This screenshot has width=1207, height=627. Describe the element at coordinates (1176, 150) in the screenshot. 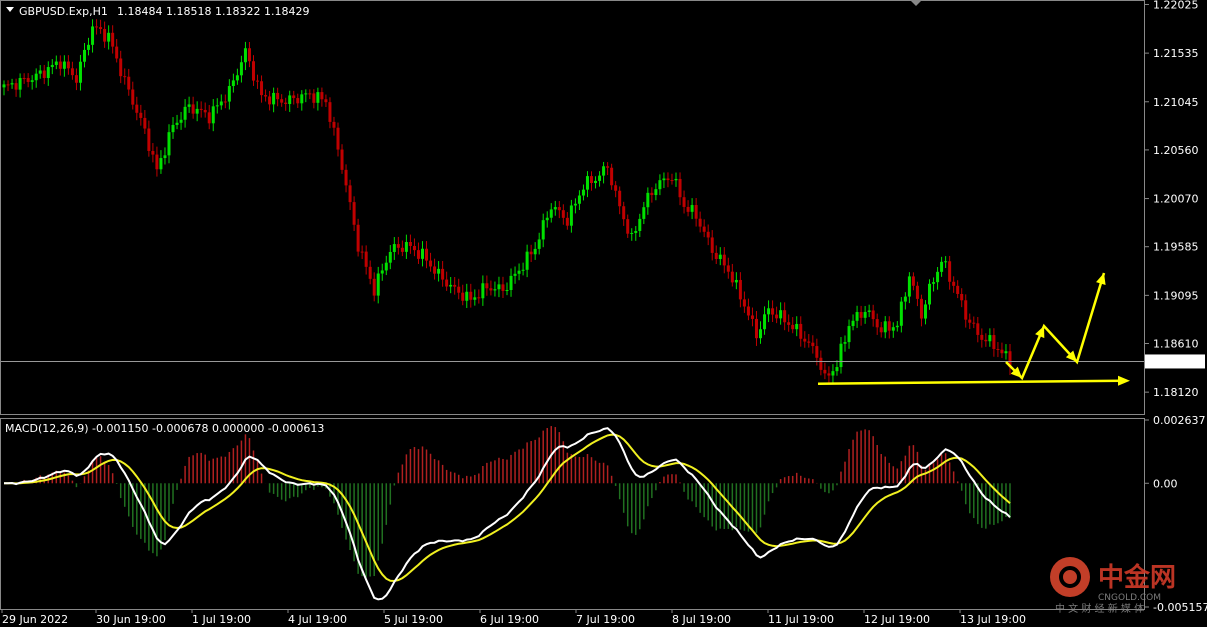

I see `price-tick-label: 1.20560` at that location.